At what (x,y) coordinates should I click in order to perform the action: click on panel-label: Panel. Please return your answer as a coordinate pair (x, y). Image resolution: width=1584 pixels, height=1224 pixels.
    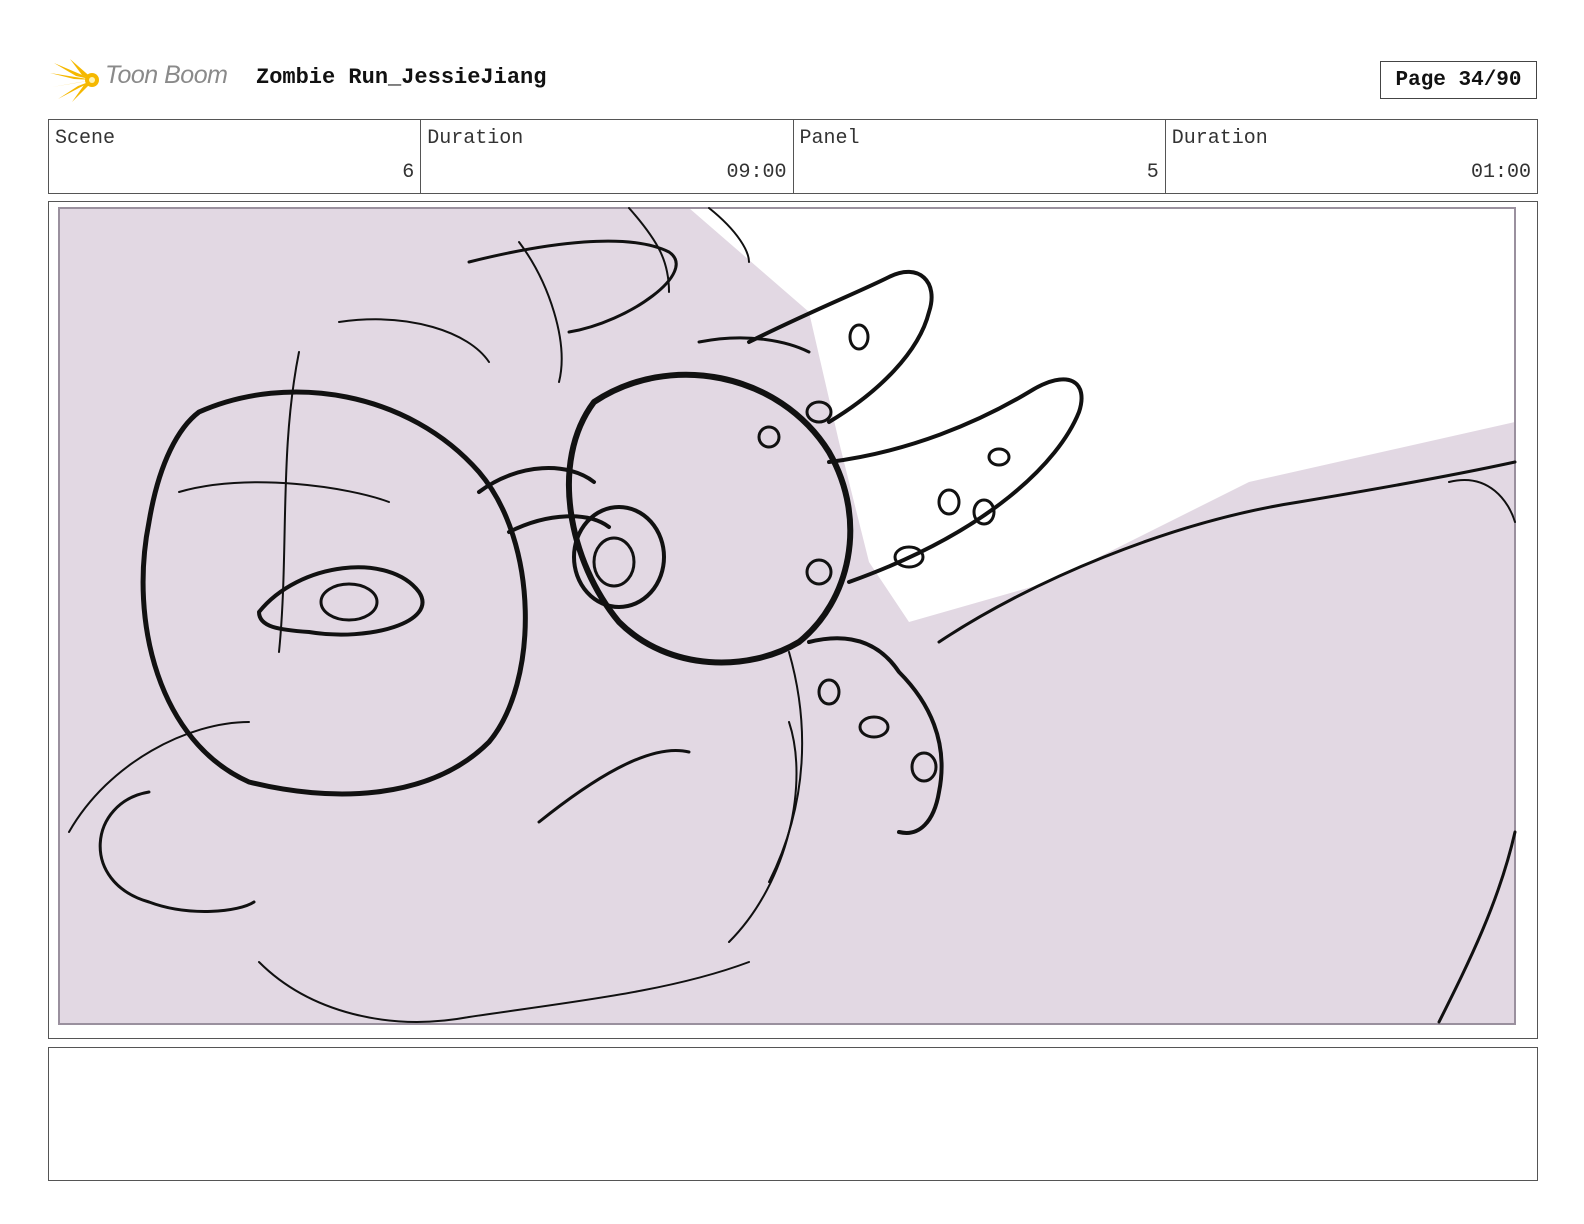
    Looking at the image, I should click on (829, 138).